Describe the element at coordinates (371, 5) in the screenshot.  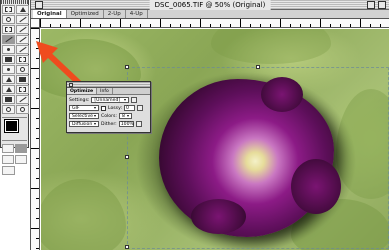
I see `zoom-box-icon` at that location.